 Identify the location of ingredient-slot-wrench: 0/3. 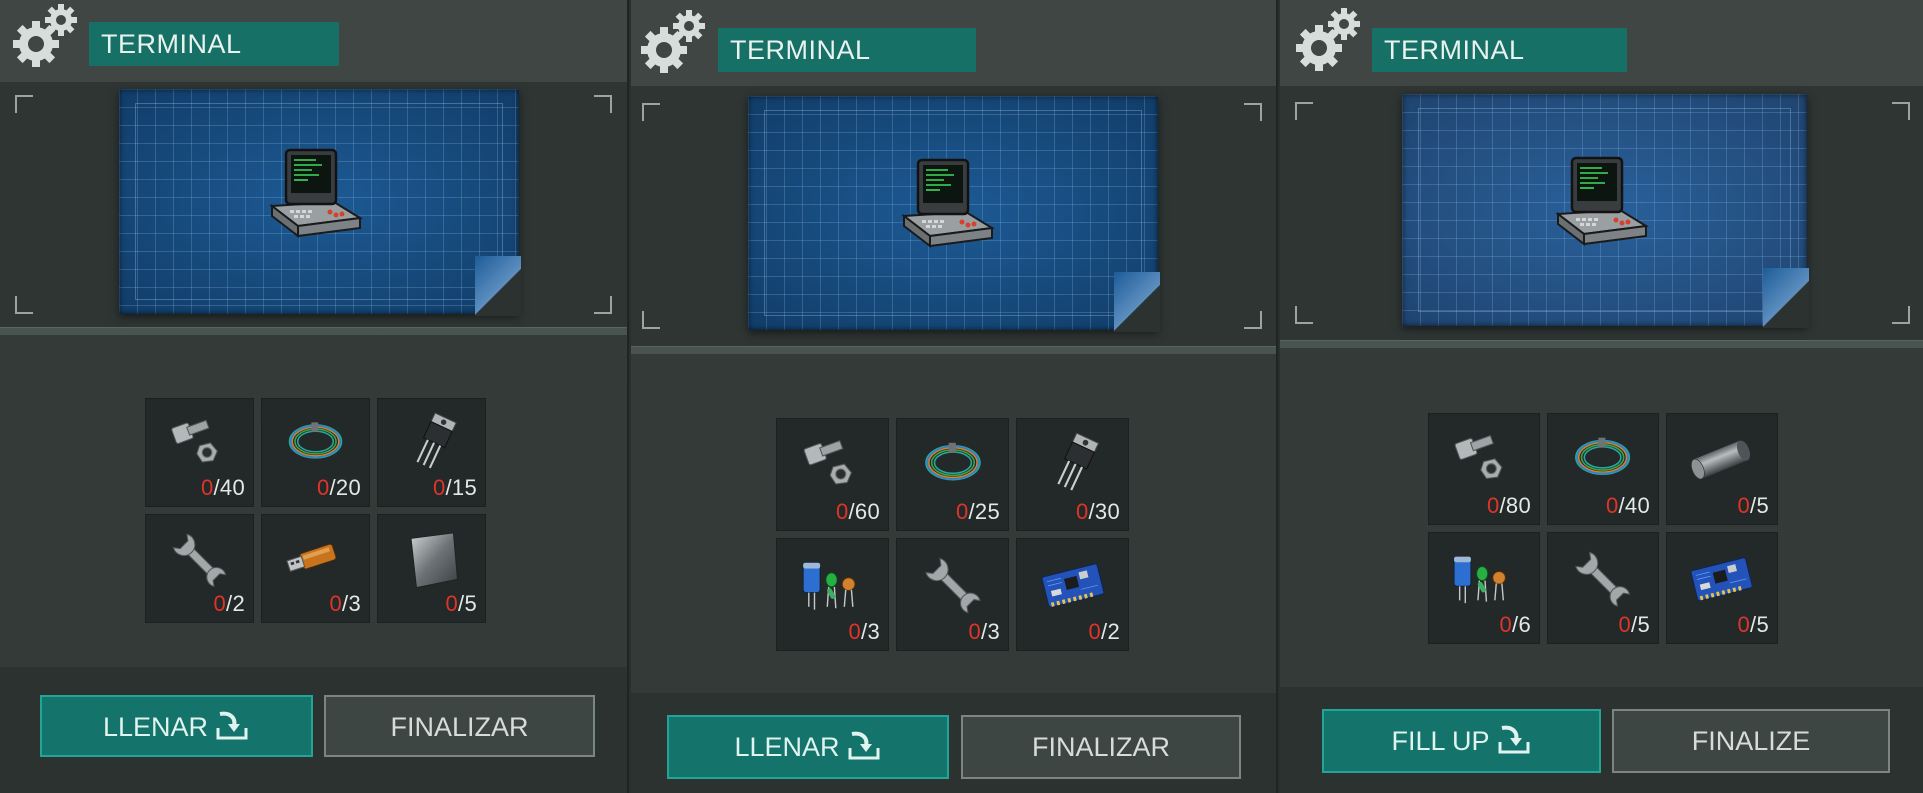
(952, 594).